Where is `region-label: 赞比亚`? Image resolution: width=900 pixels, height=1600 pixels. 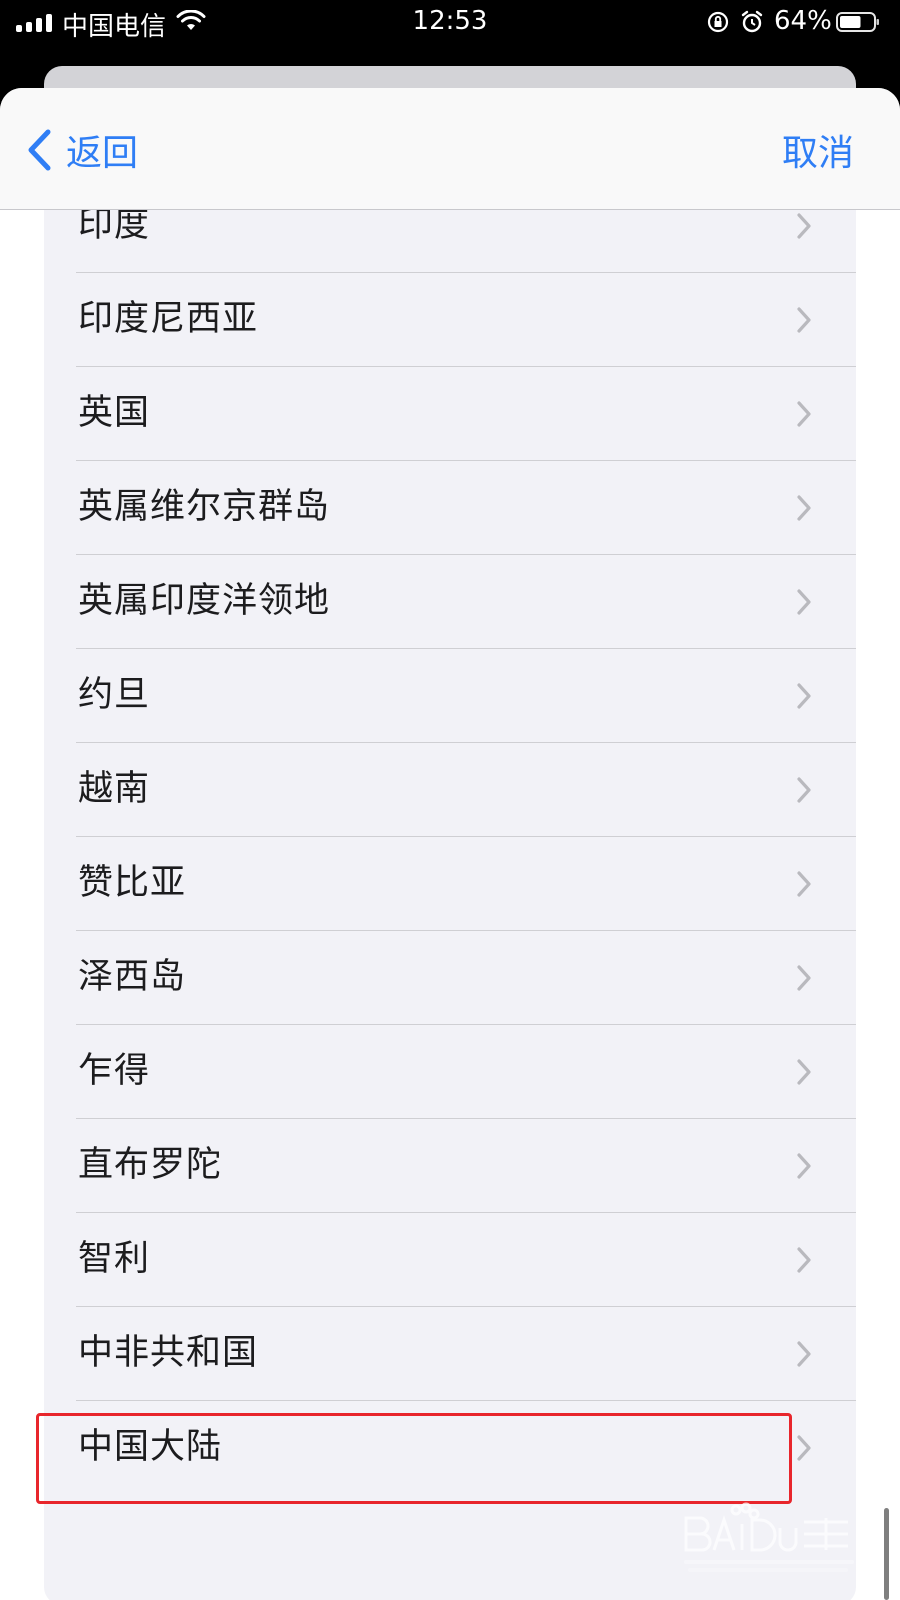 region-label: 赞比亚 is located at coordinates (132, 883).